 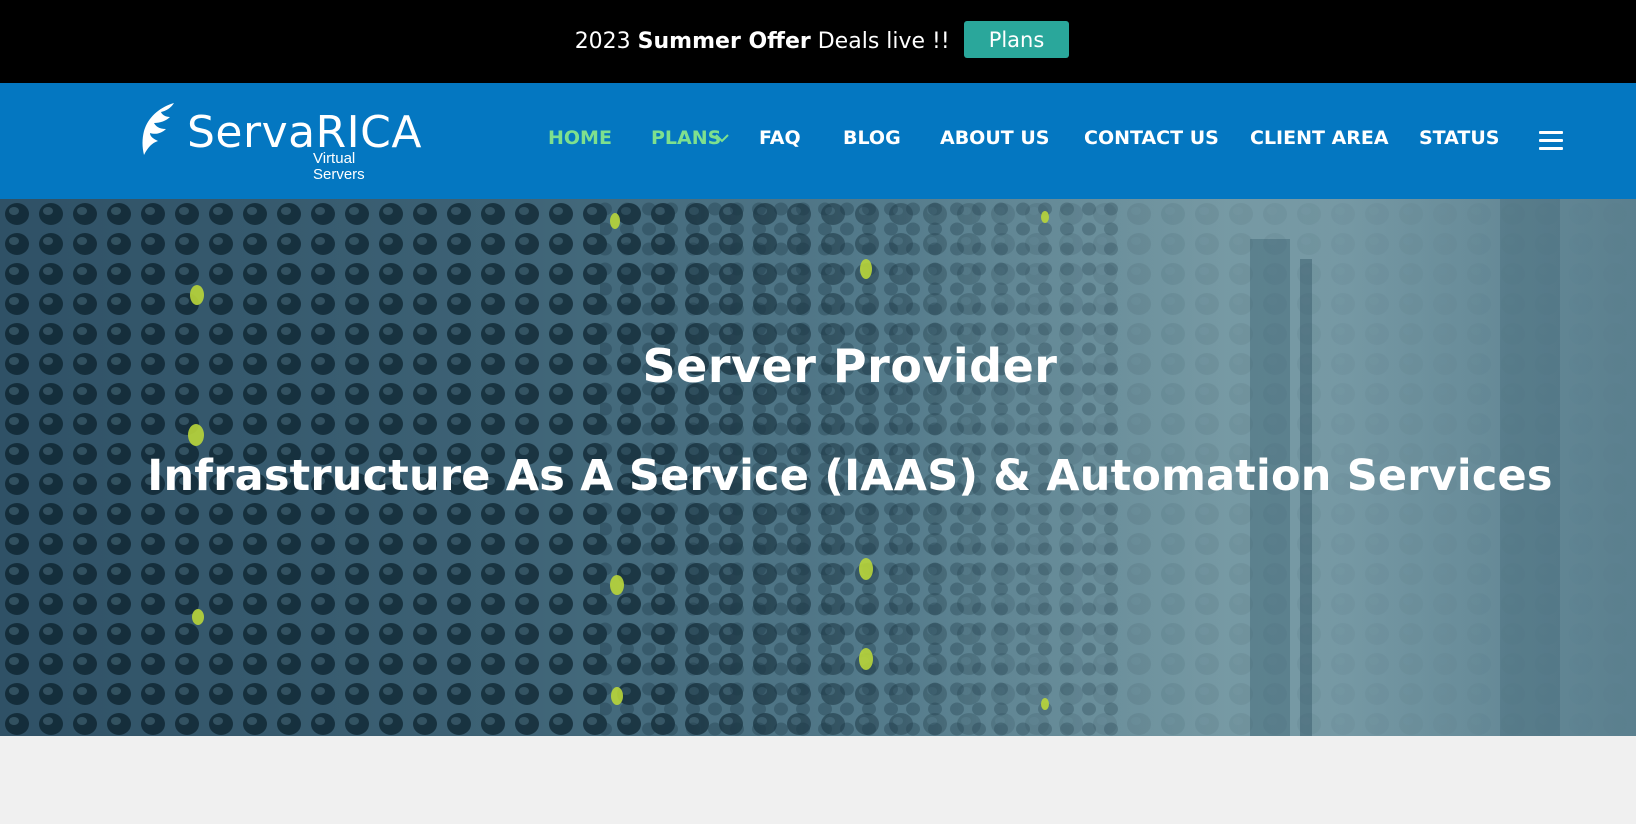 What do you see at coordinates (339, 166) in the screenshot?
I see `logo-tagline: Virtual Servers` at bounding box center [339, 166].